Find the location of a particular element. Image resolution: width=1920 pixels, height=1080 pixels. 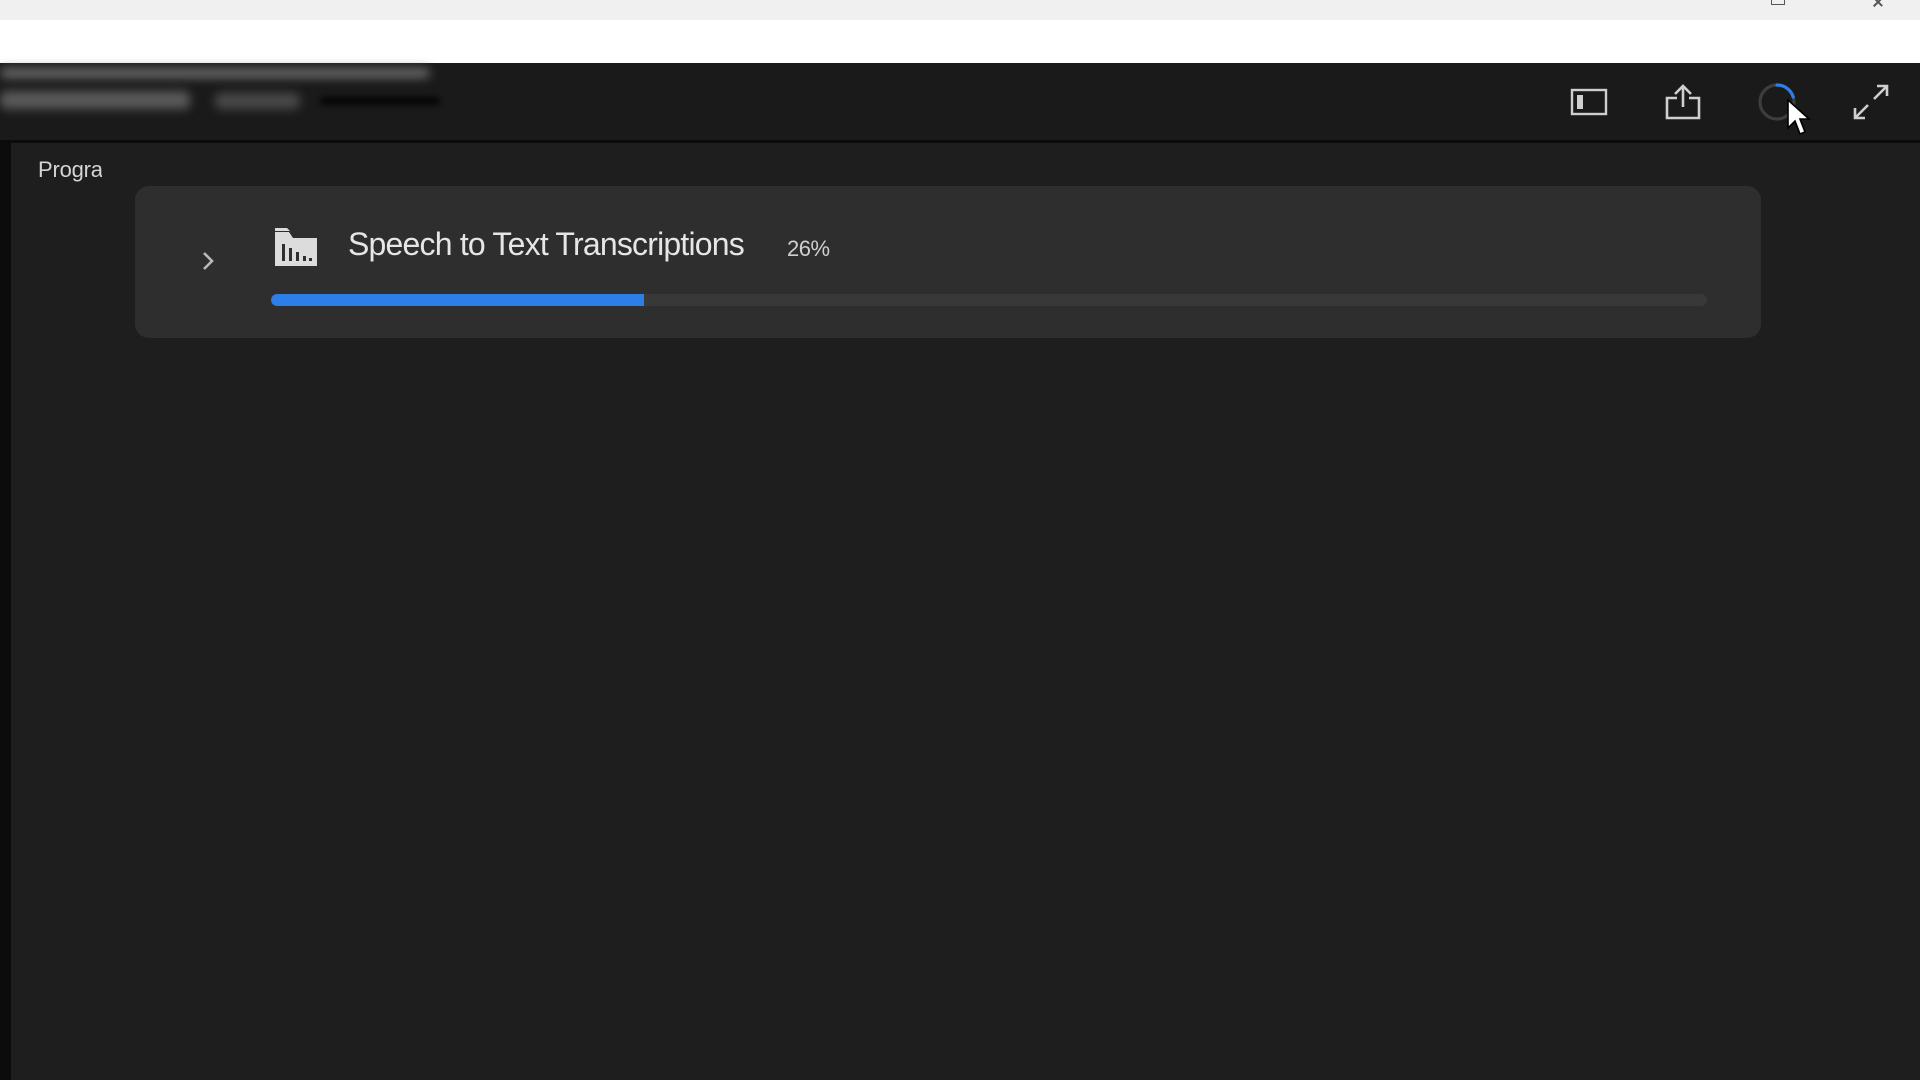

close-icon is located at coordinates (1878, 4).